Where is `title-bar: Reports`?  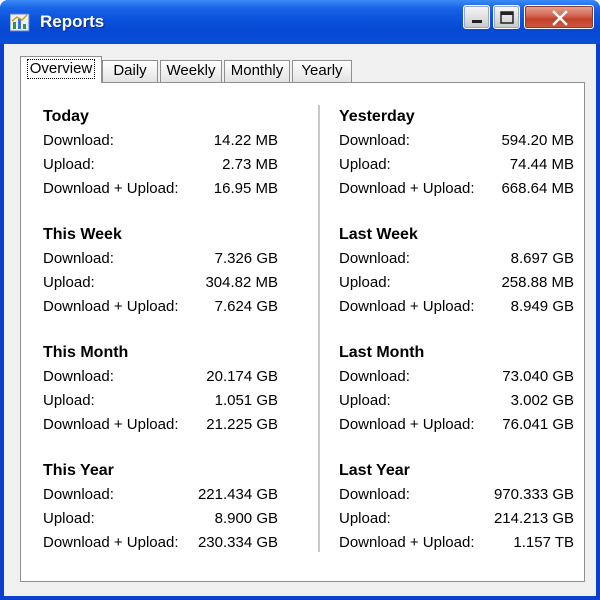
title-bar: Reports is located at coordinates (300, 22).